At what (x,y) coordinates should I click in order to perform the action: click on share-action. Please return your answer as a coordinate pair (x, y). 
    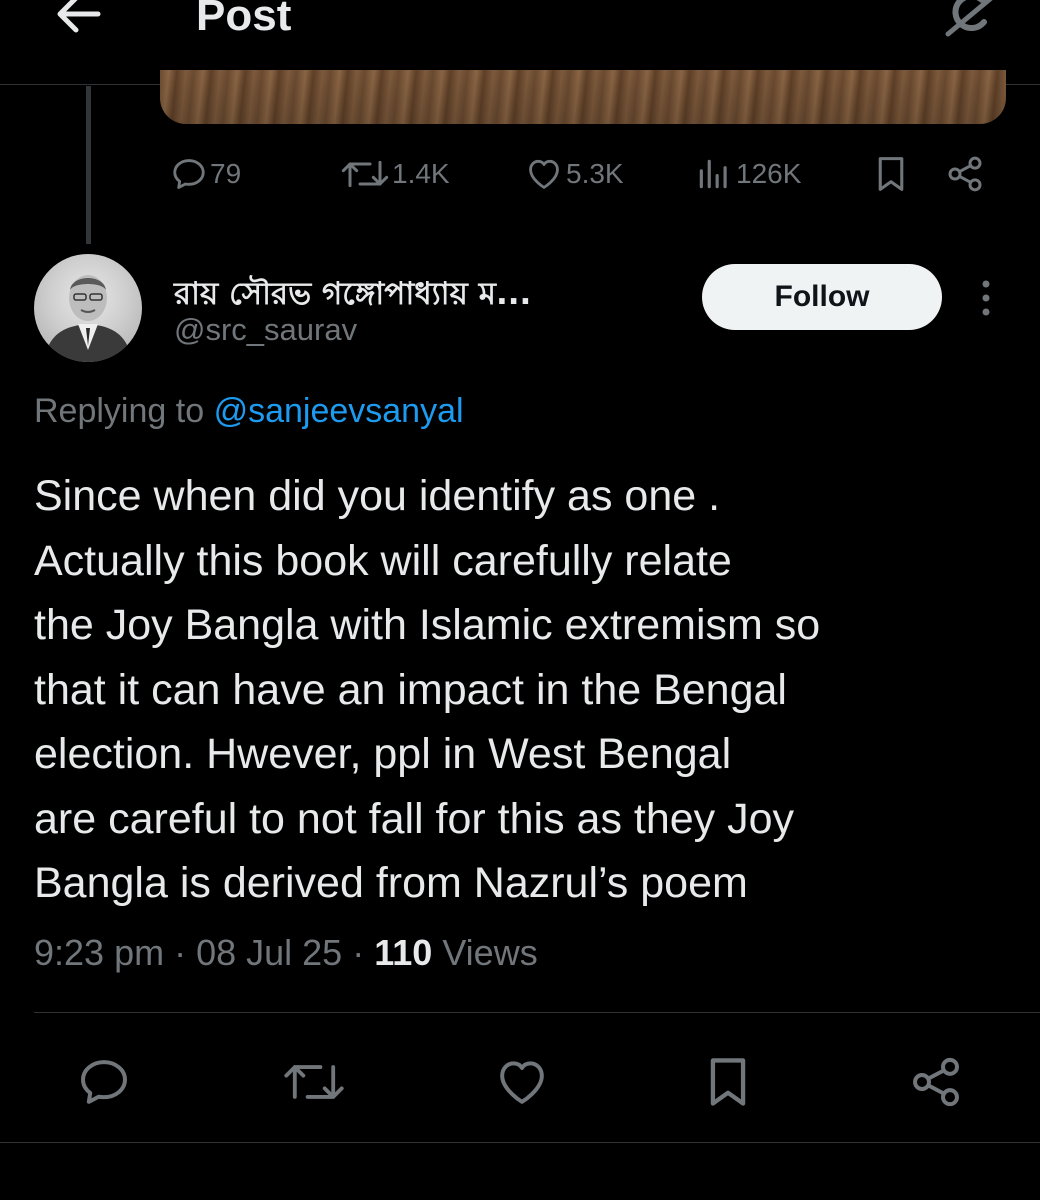
    Looking at the image, I should click on (965, 174).